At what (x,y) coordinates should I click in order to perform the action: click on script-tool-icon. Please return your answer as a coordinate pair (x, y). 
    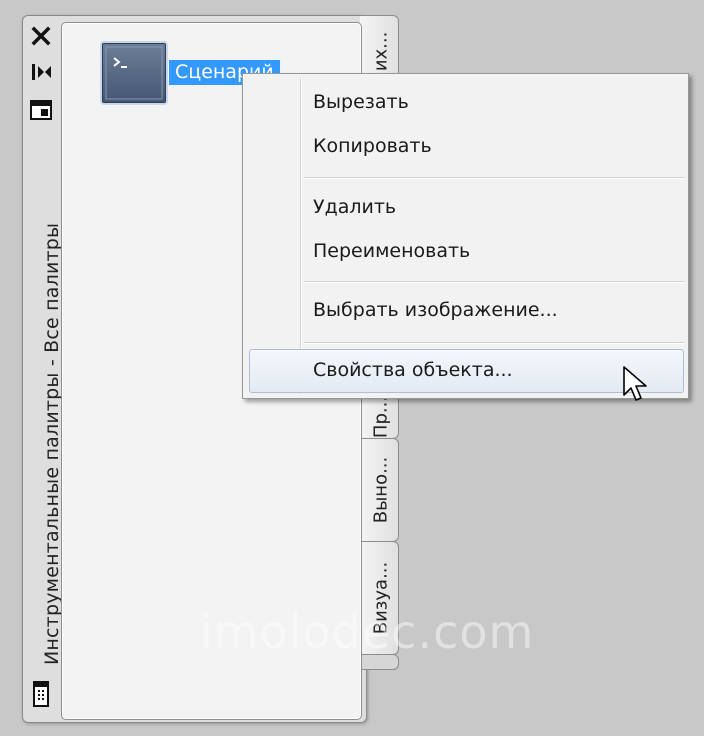
    Looking at the image, I should click on (134, 73).